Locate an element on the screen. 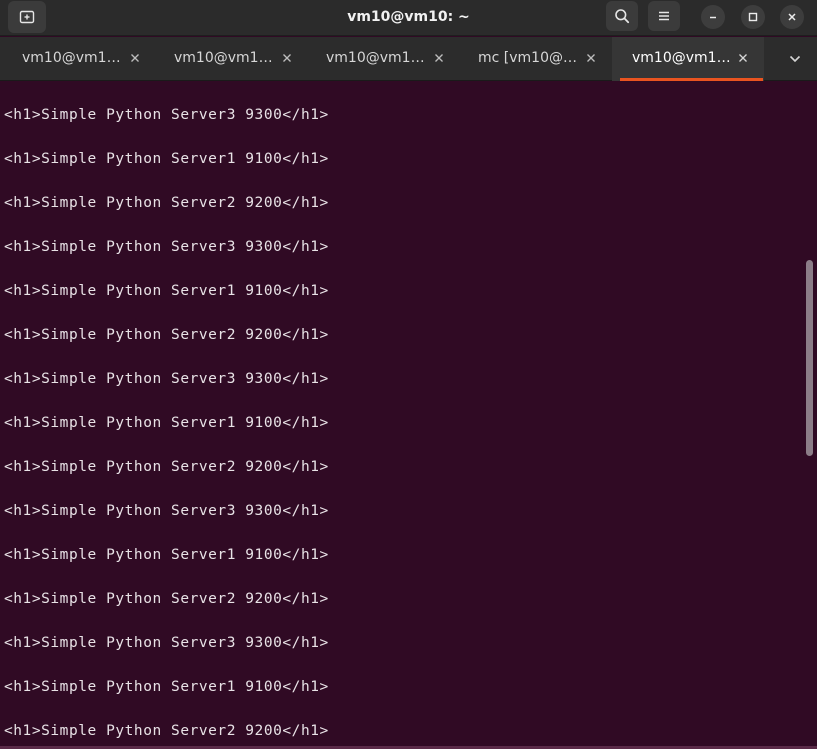 Image resolution: width=817 pixels, height=749 pixels. tab-label: mc [vm10@vm10]:~ is located at coordinates (528, 58).